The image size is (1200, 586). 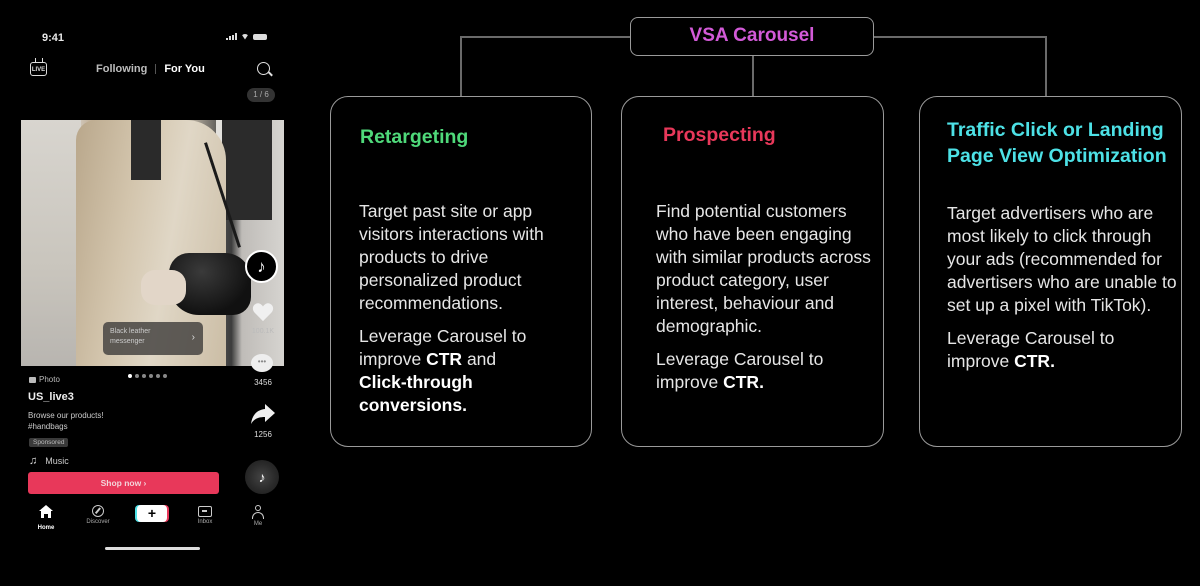 I want to click on connector-right-vertical, so click(x=1046, y=66).